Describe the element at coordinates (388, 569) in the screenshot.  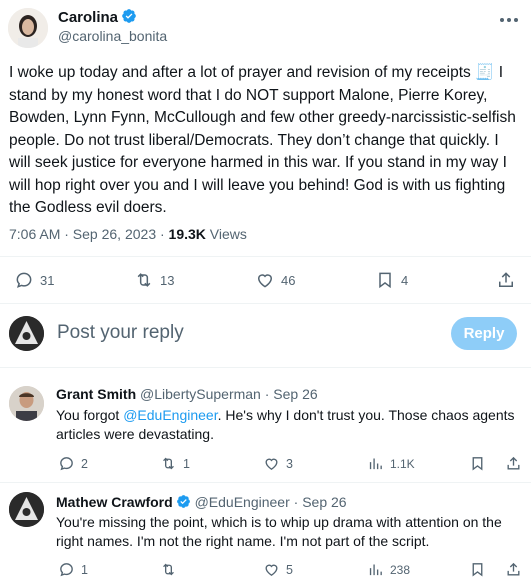
I see `reply-views-action: 238` at that location.